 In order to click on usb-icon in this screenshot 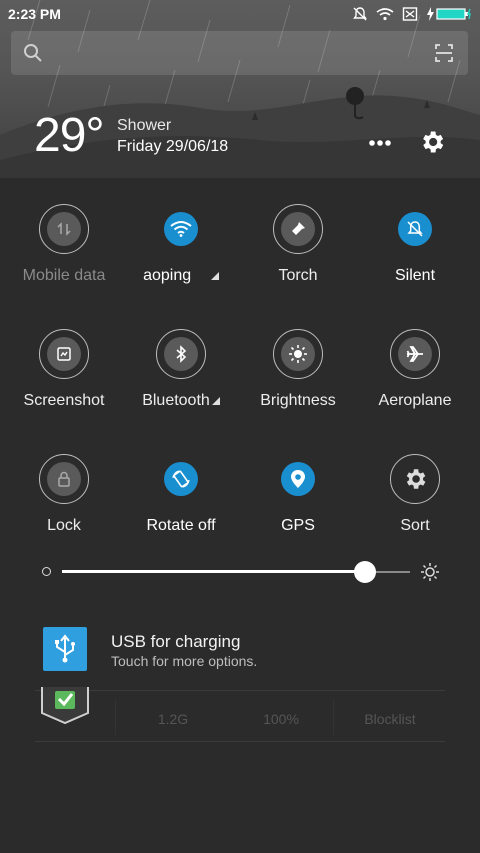, I will do `click(65, 649)`.